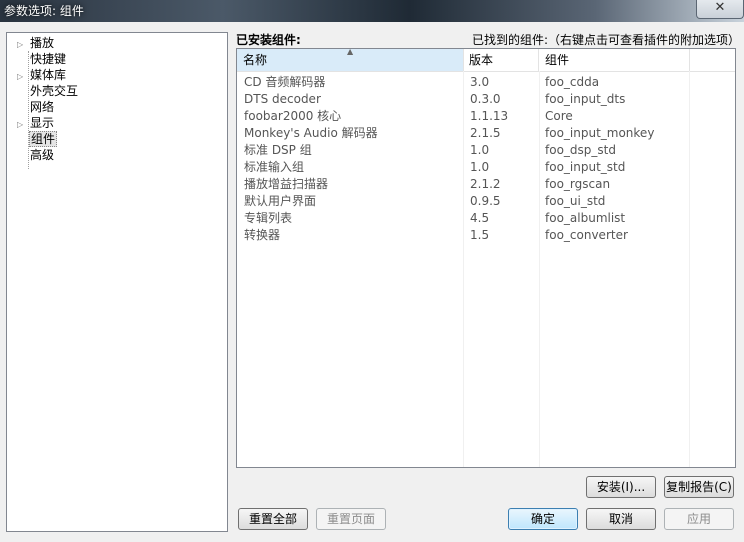 The width and height of the screenshot is (744, 542). What do you see at coordinates (282, 99) in the screenshot?
I see `row-name-cell: DTS decoder` at bounding box center [282, 99].